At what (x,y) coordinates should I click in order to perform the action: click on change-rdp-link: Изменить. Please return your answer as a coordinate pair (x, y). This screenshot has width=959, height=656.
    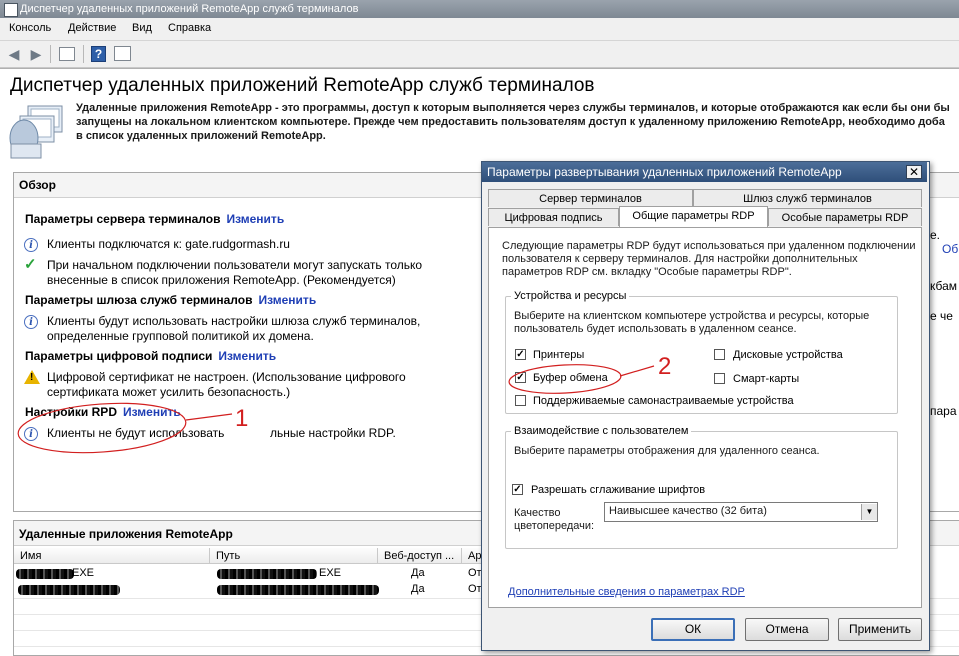
    Looking at the image, I should click on (152, 412).